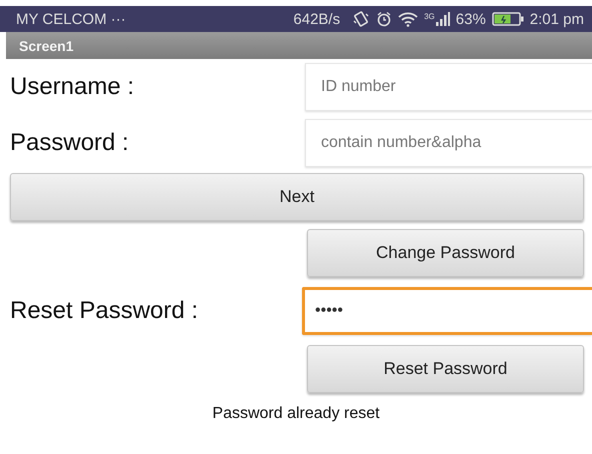 The width and height of the screenshot is (592, 454). Describe the element at coordinates (296, 414) in the screenshot. I see `status-message: Password already reset` at that location.